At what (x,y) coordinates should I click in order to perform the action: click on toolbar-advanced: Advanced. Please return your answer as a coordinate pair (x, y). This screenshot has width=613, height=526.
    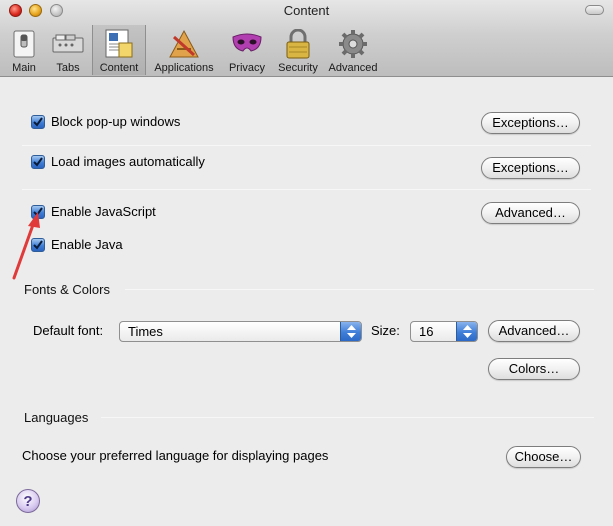
    Looking at the image, I should click on (353, 50).